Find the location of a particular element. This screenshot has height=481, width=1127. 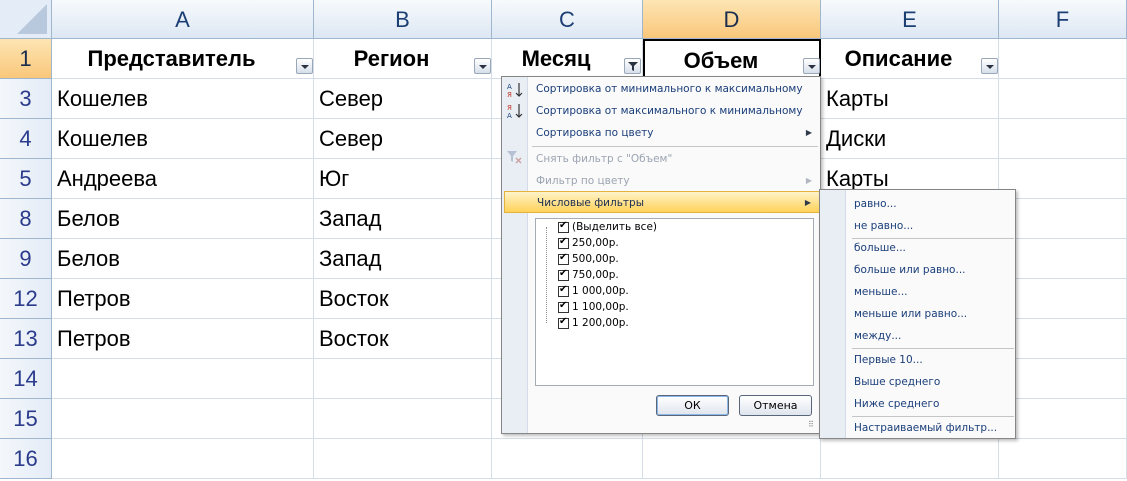

submenu-item-below-average: Ниже среднего is located at coordinates (896, 404).